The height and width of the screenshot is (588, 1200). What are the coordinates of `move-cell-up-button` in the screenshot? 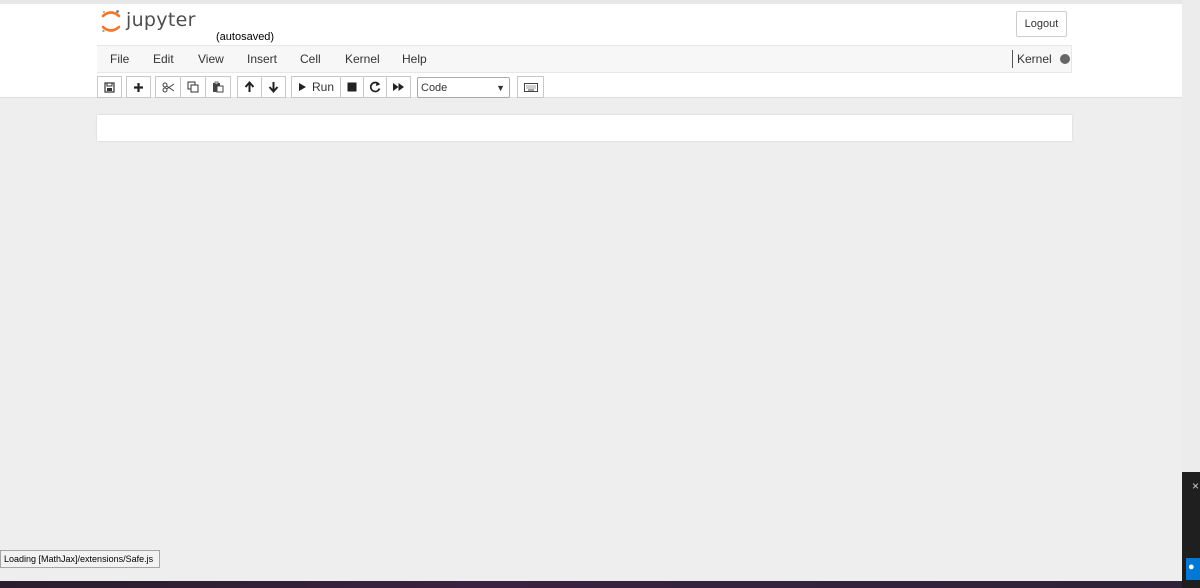 It's located at (249, 87).